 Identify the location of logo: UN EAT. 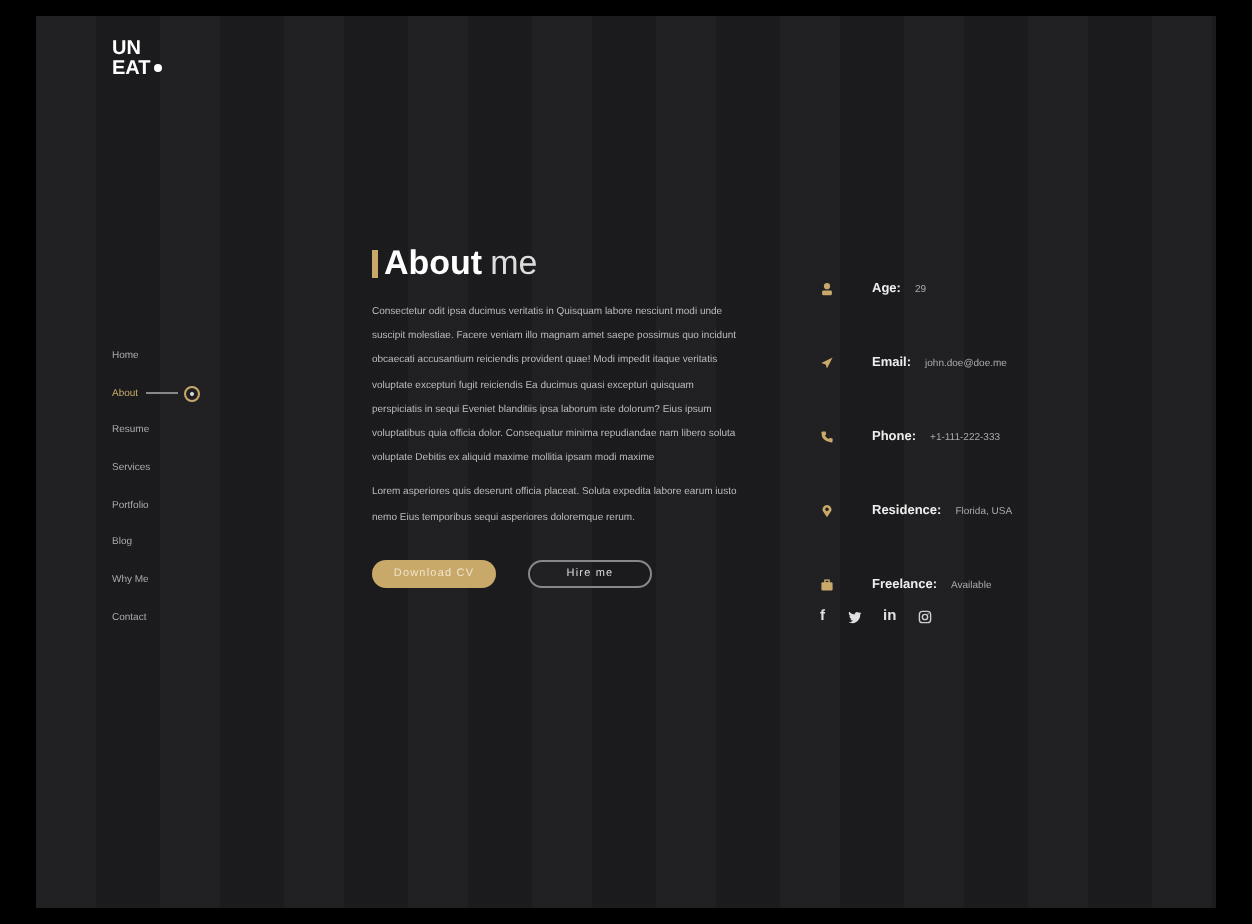
(137, 60).